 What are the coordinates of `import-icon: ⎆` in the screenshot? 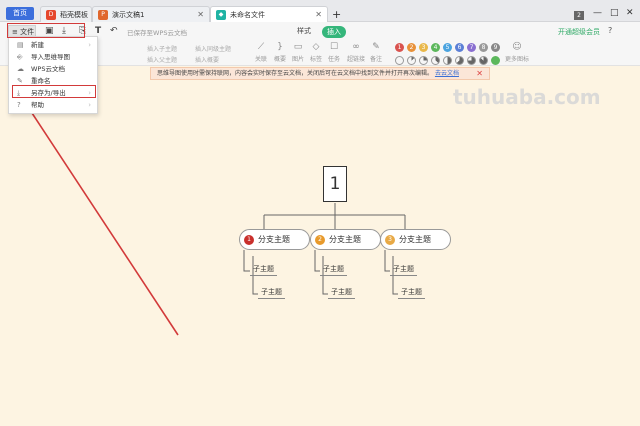 It's located at (20, 57).